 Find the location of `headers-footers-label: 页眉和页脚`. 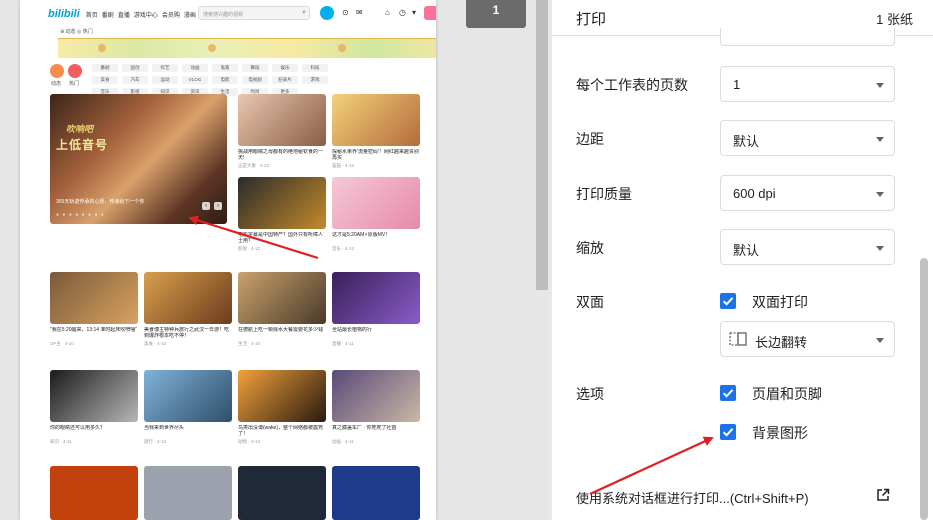

headers-footers-label: 页眉和页脚 is located at coordinates (787, 394).